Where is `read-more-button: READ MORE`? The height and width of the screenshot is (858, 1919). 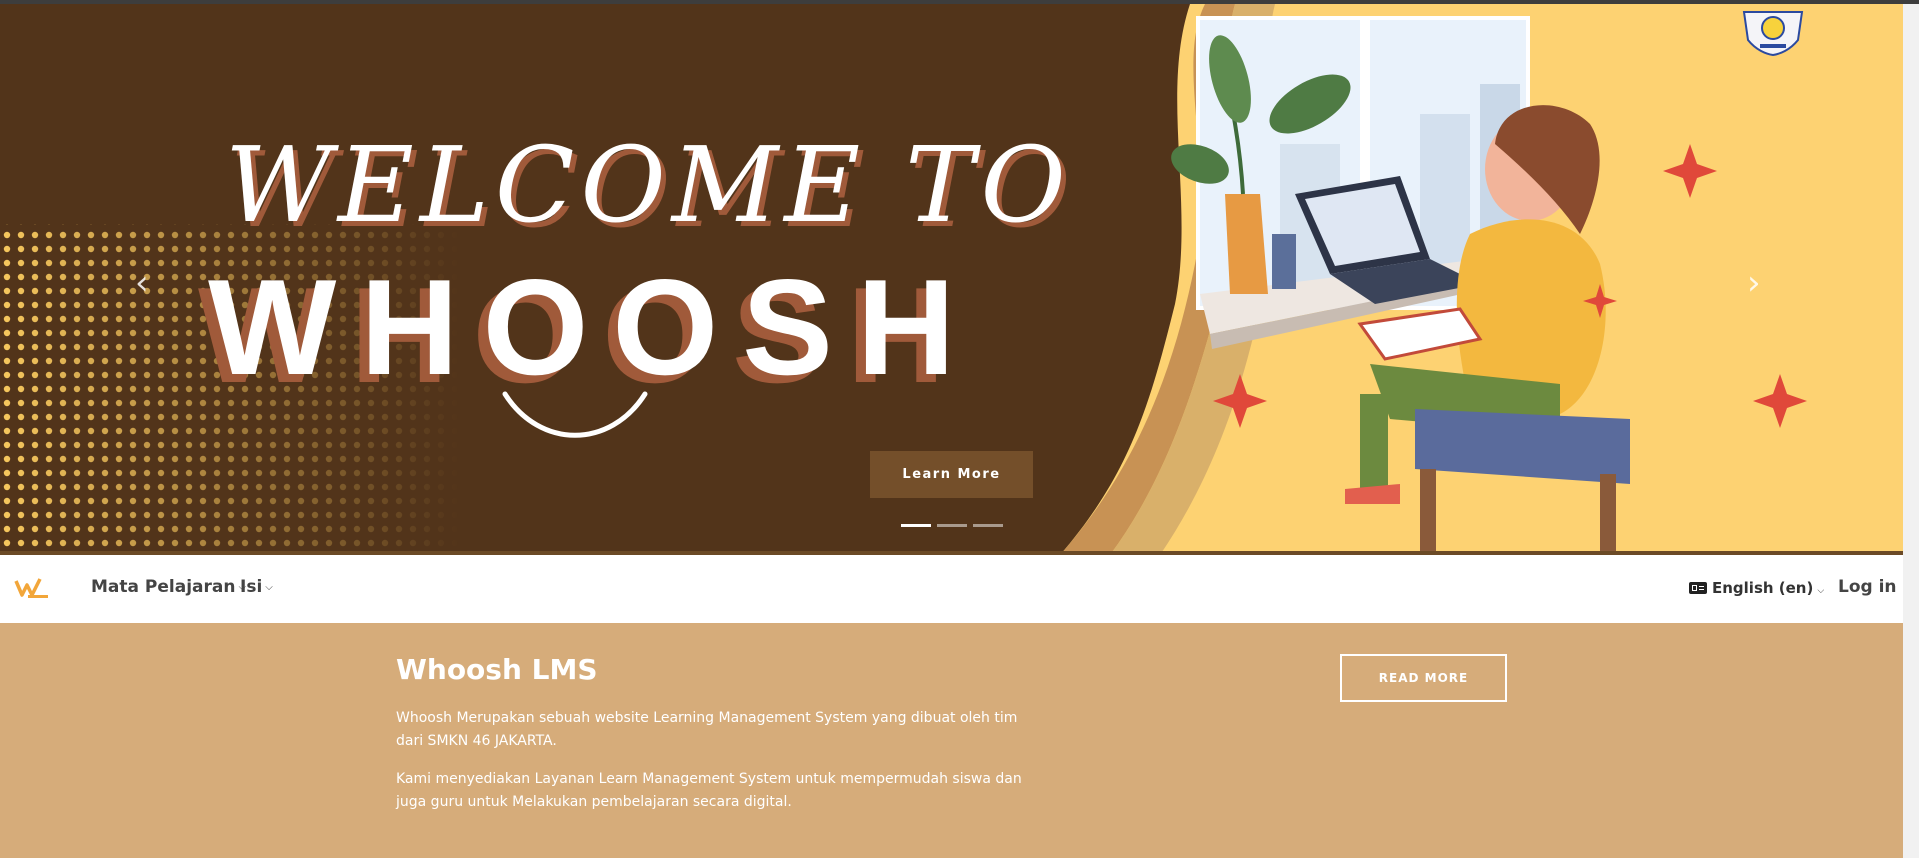
read-more-button: READ MORE is located at coordinates (1423, 678).